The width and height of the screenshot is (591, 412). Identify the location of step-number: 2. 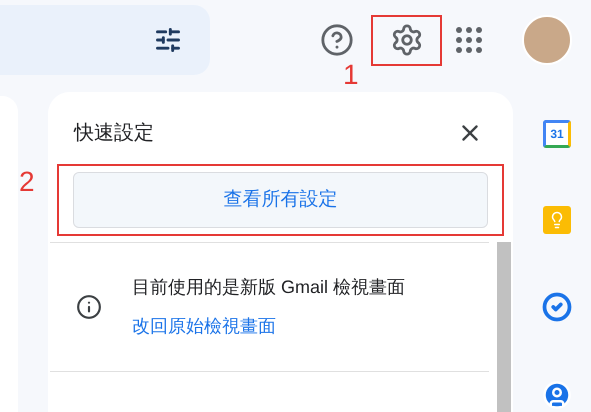
(27, 182).